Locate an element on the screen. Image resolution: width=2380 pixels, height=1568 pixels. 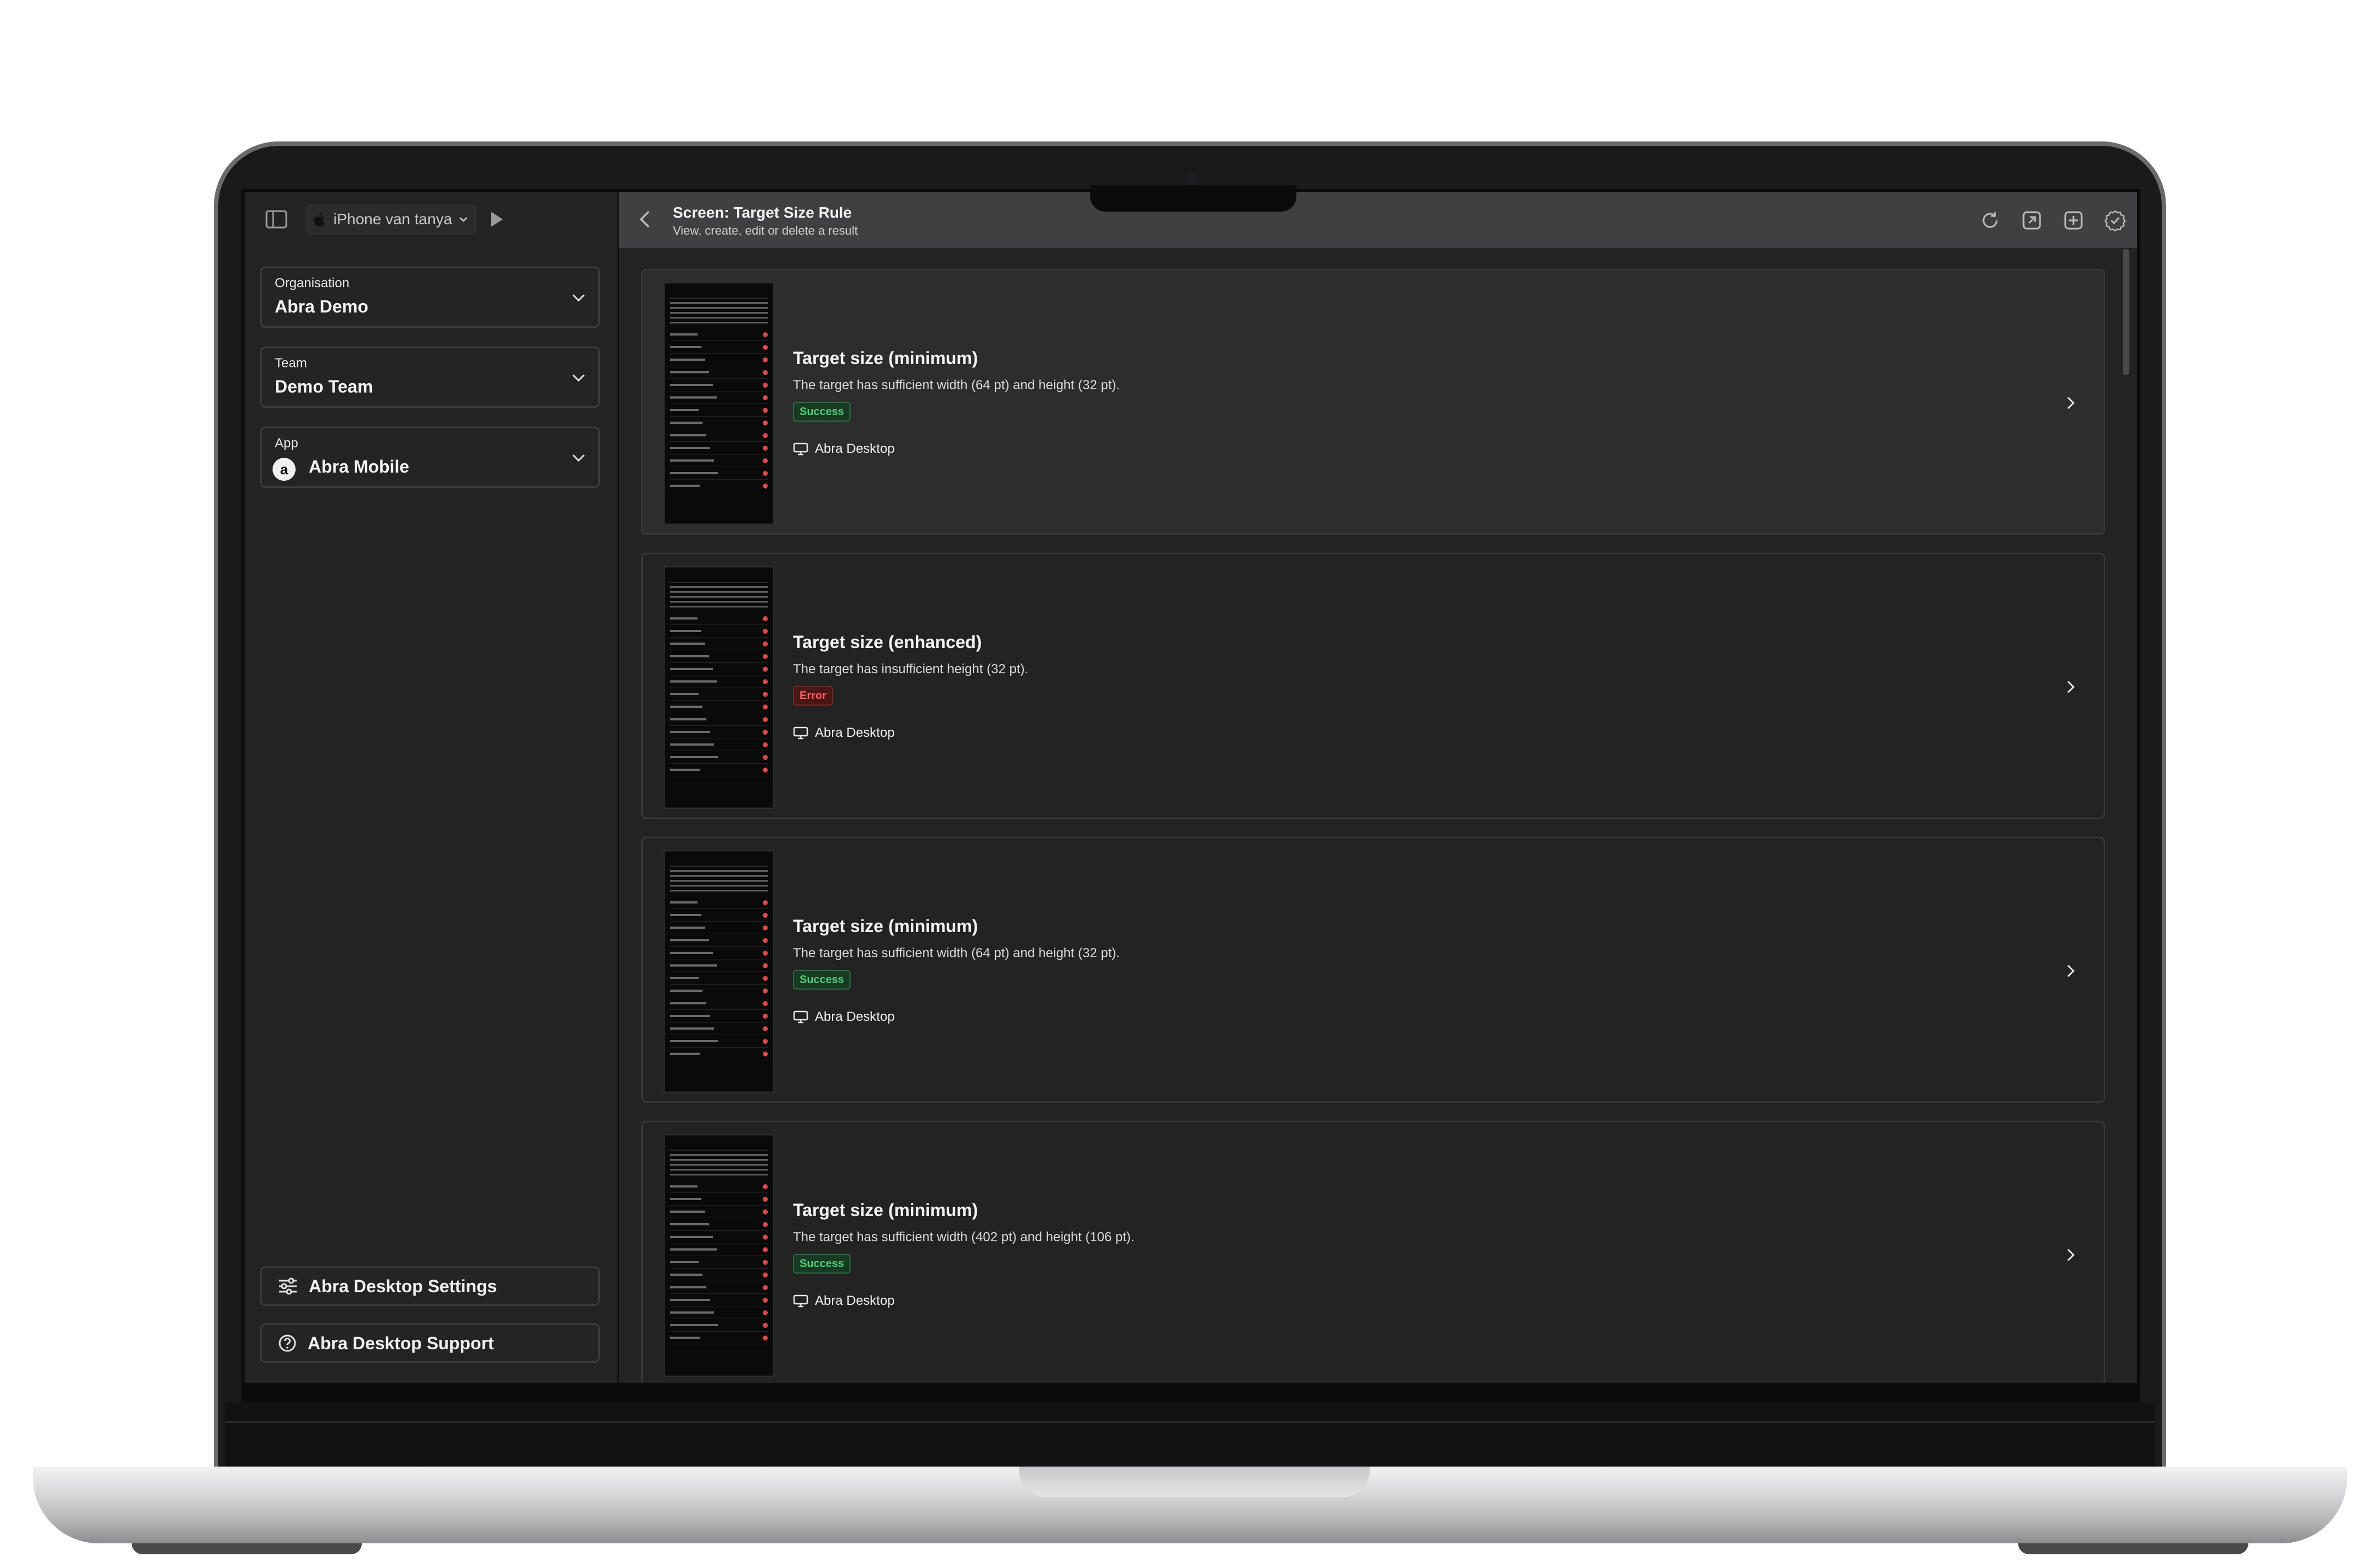
settings-button: Abra Desktop Settings is located at coordinates (430, 1286).